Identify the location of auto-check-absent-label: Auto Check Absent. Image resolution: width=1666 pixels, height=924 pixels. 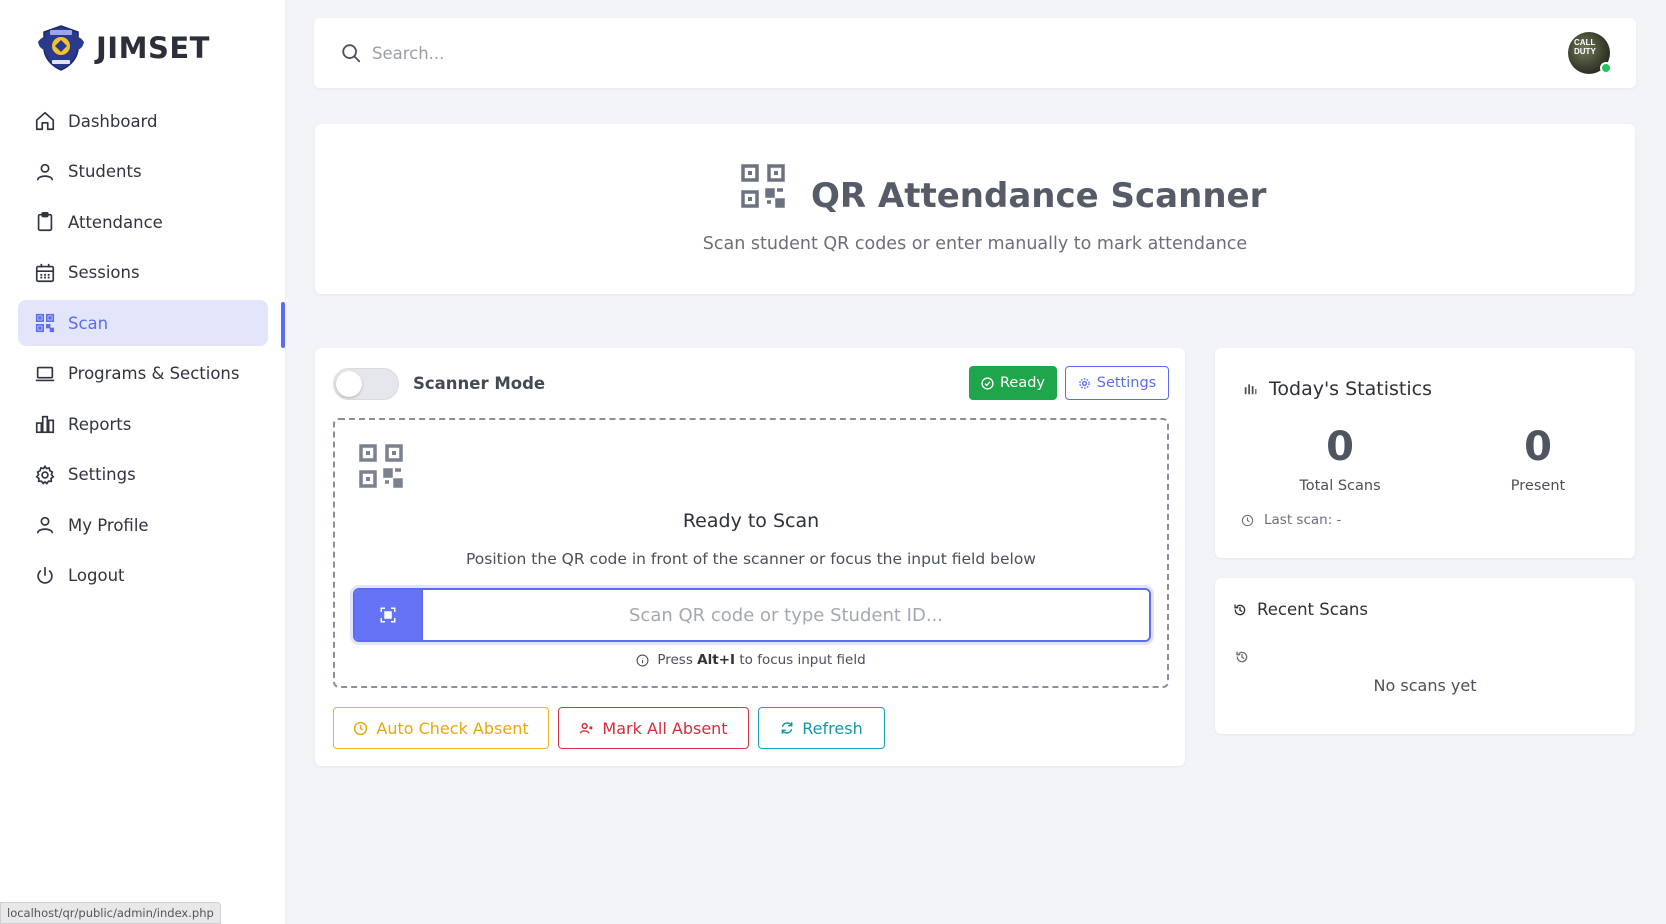
(452, 728).